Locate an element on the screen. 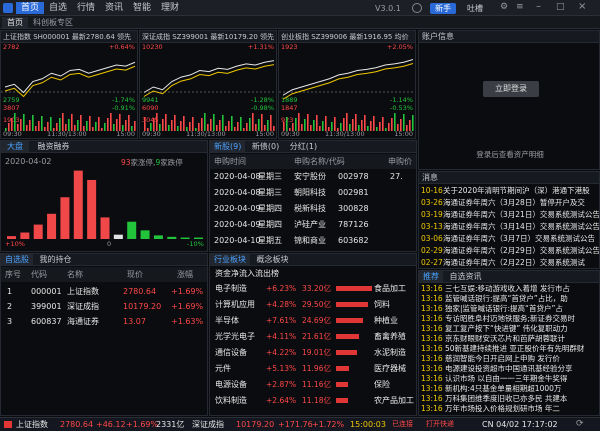 The width and height of the screenshot is (600, 431). industry-row: 电源设备 +2.87% 11.16亿 保险 is located at coordinates (313, 384).